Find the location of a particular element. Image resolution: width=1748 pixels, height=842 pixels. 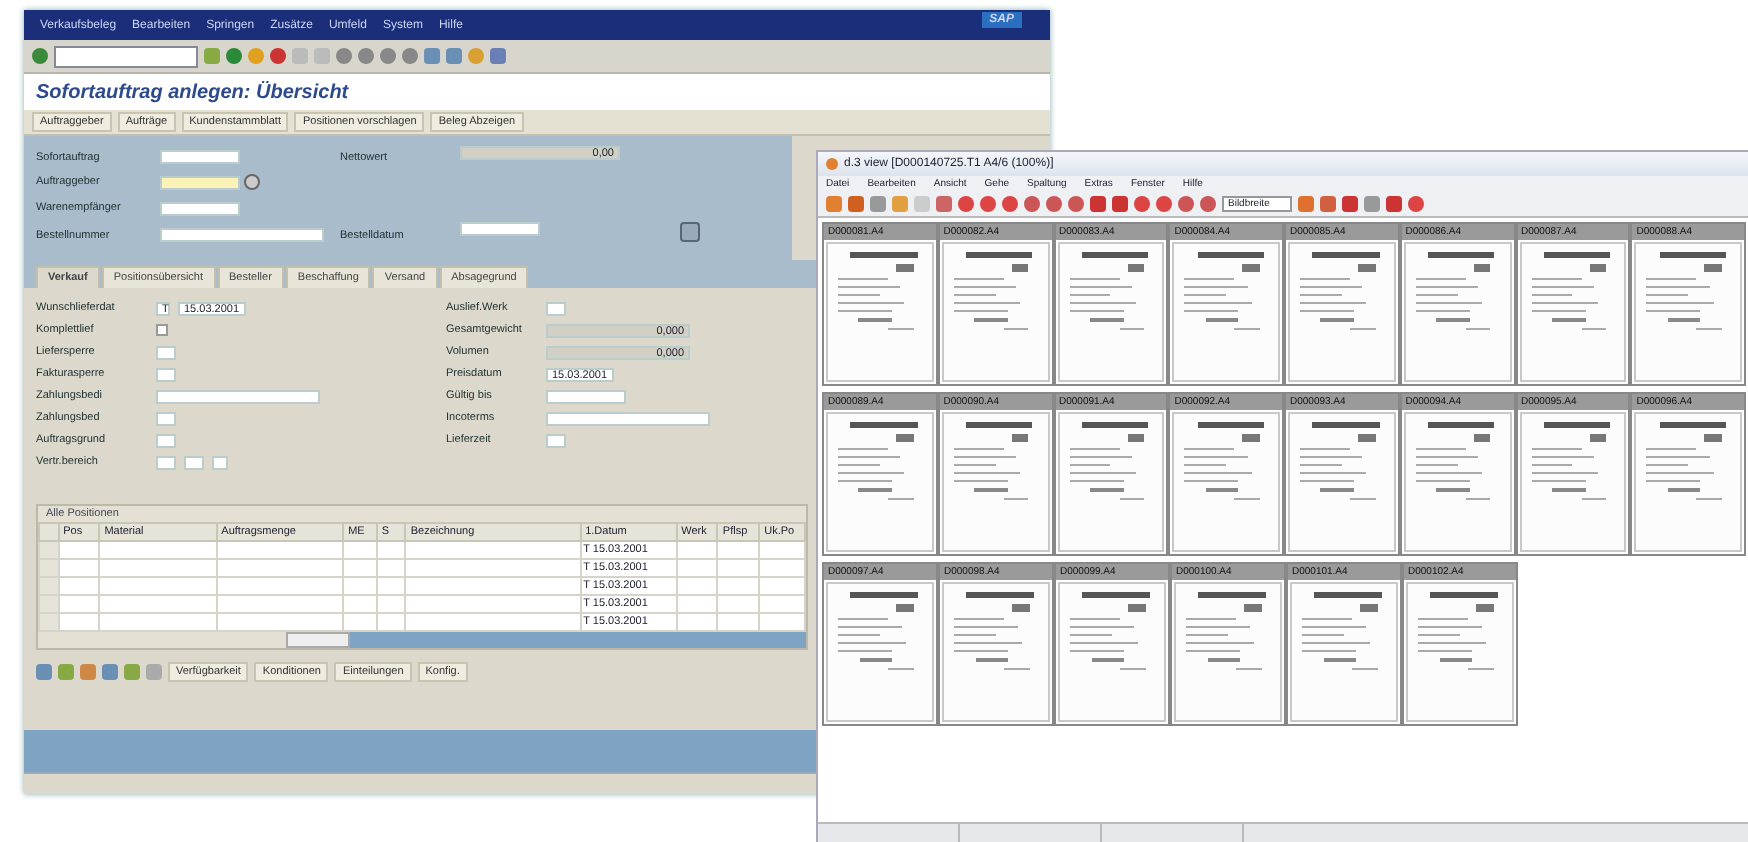

select-all-button is located at coordinates (49, 532).